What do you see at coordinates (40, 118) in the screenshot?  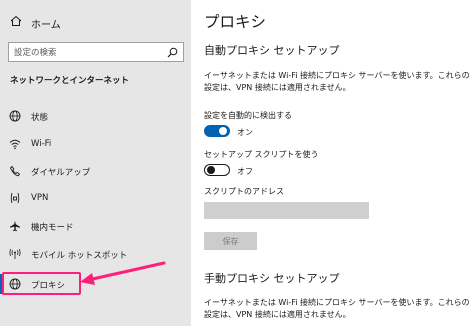 I see `sidebar-item-label: 状態` at bounding box center [40, 118].